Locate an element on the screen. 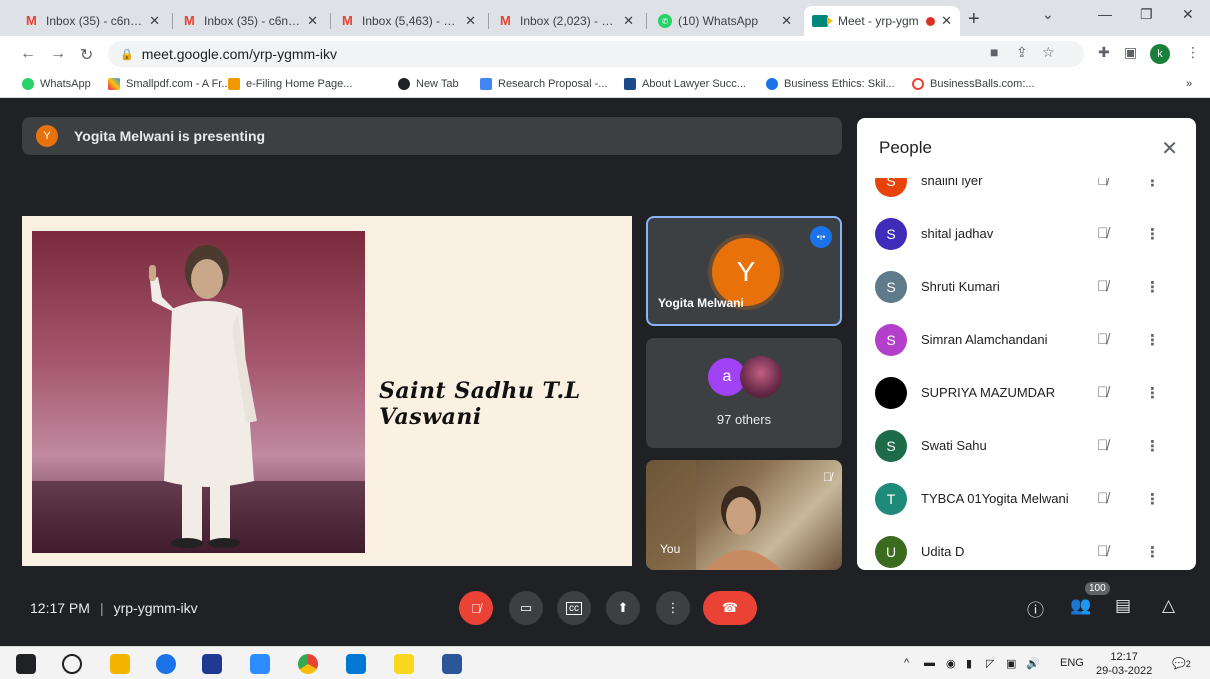  language-indicator: ENG is located at coordinates (1072, 663).